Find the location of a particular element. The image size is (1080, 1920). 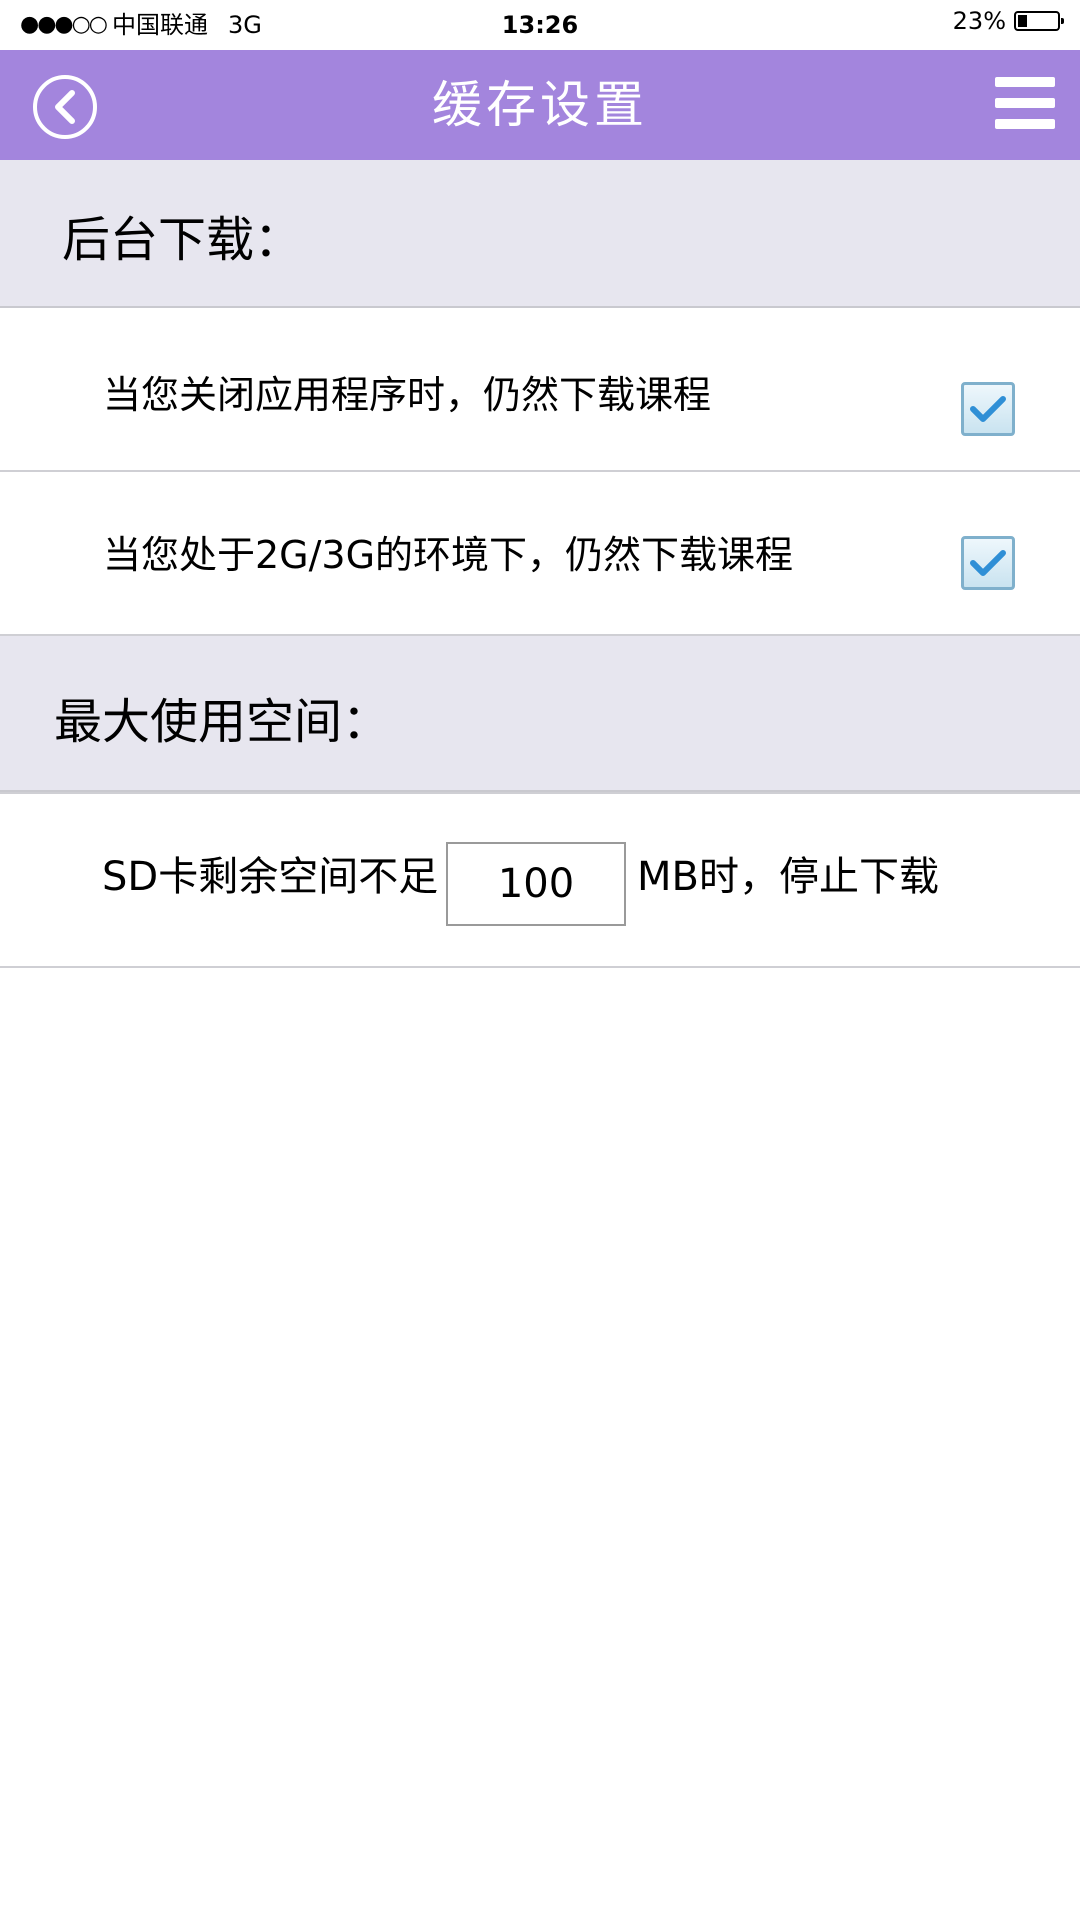

status-time: 13:26 is located at coordinates (540, 25).